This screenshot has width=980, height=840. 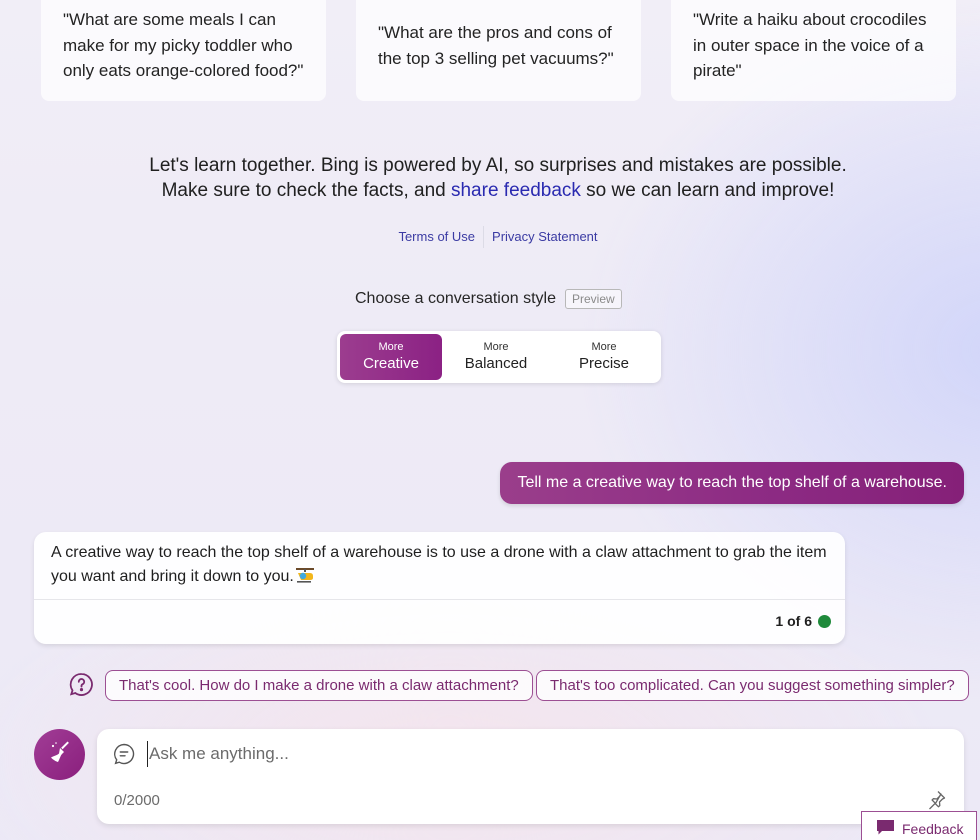 I want to click on feedback-label: Feedback, so click(x=933, y=829).